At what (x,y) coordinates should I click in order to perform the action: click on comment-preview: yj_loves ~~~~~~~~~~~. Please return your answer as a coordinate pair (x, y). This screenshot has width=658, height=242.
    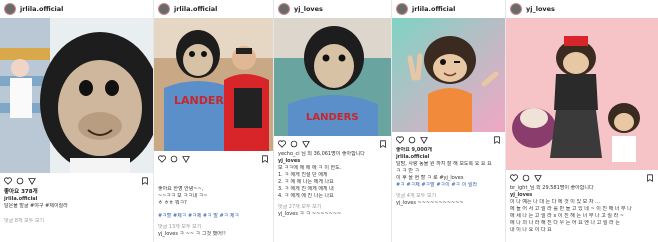
    Looking at the image, I should click on (430, 203).